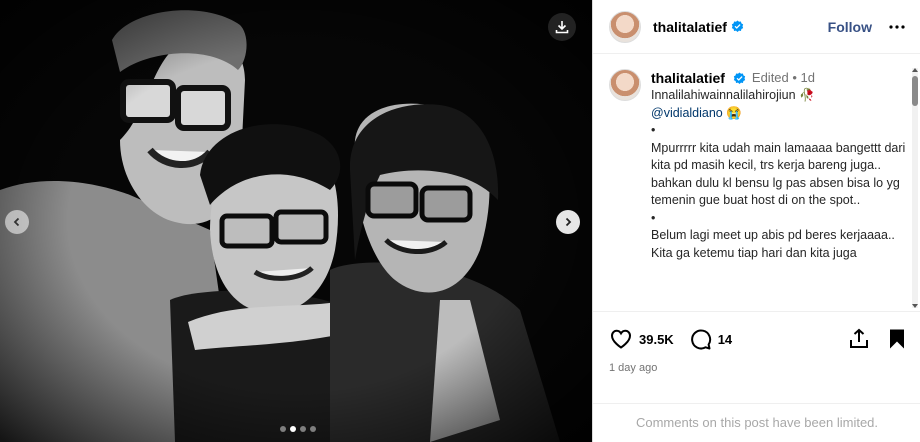 The width and height of the screenshot is (920, 442). What do you see at coordinates (783, 77) in the screenshot?
I see `caption-meta: Edited • 1d` at bounding box center [783, 77].